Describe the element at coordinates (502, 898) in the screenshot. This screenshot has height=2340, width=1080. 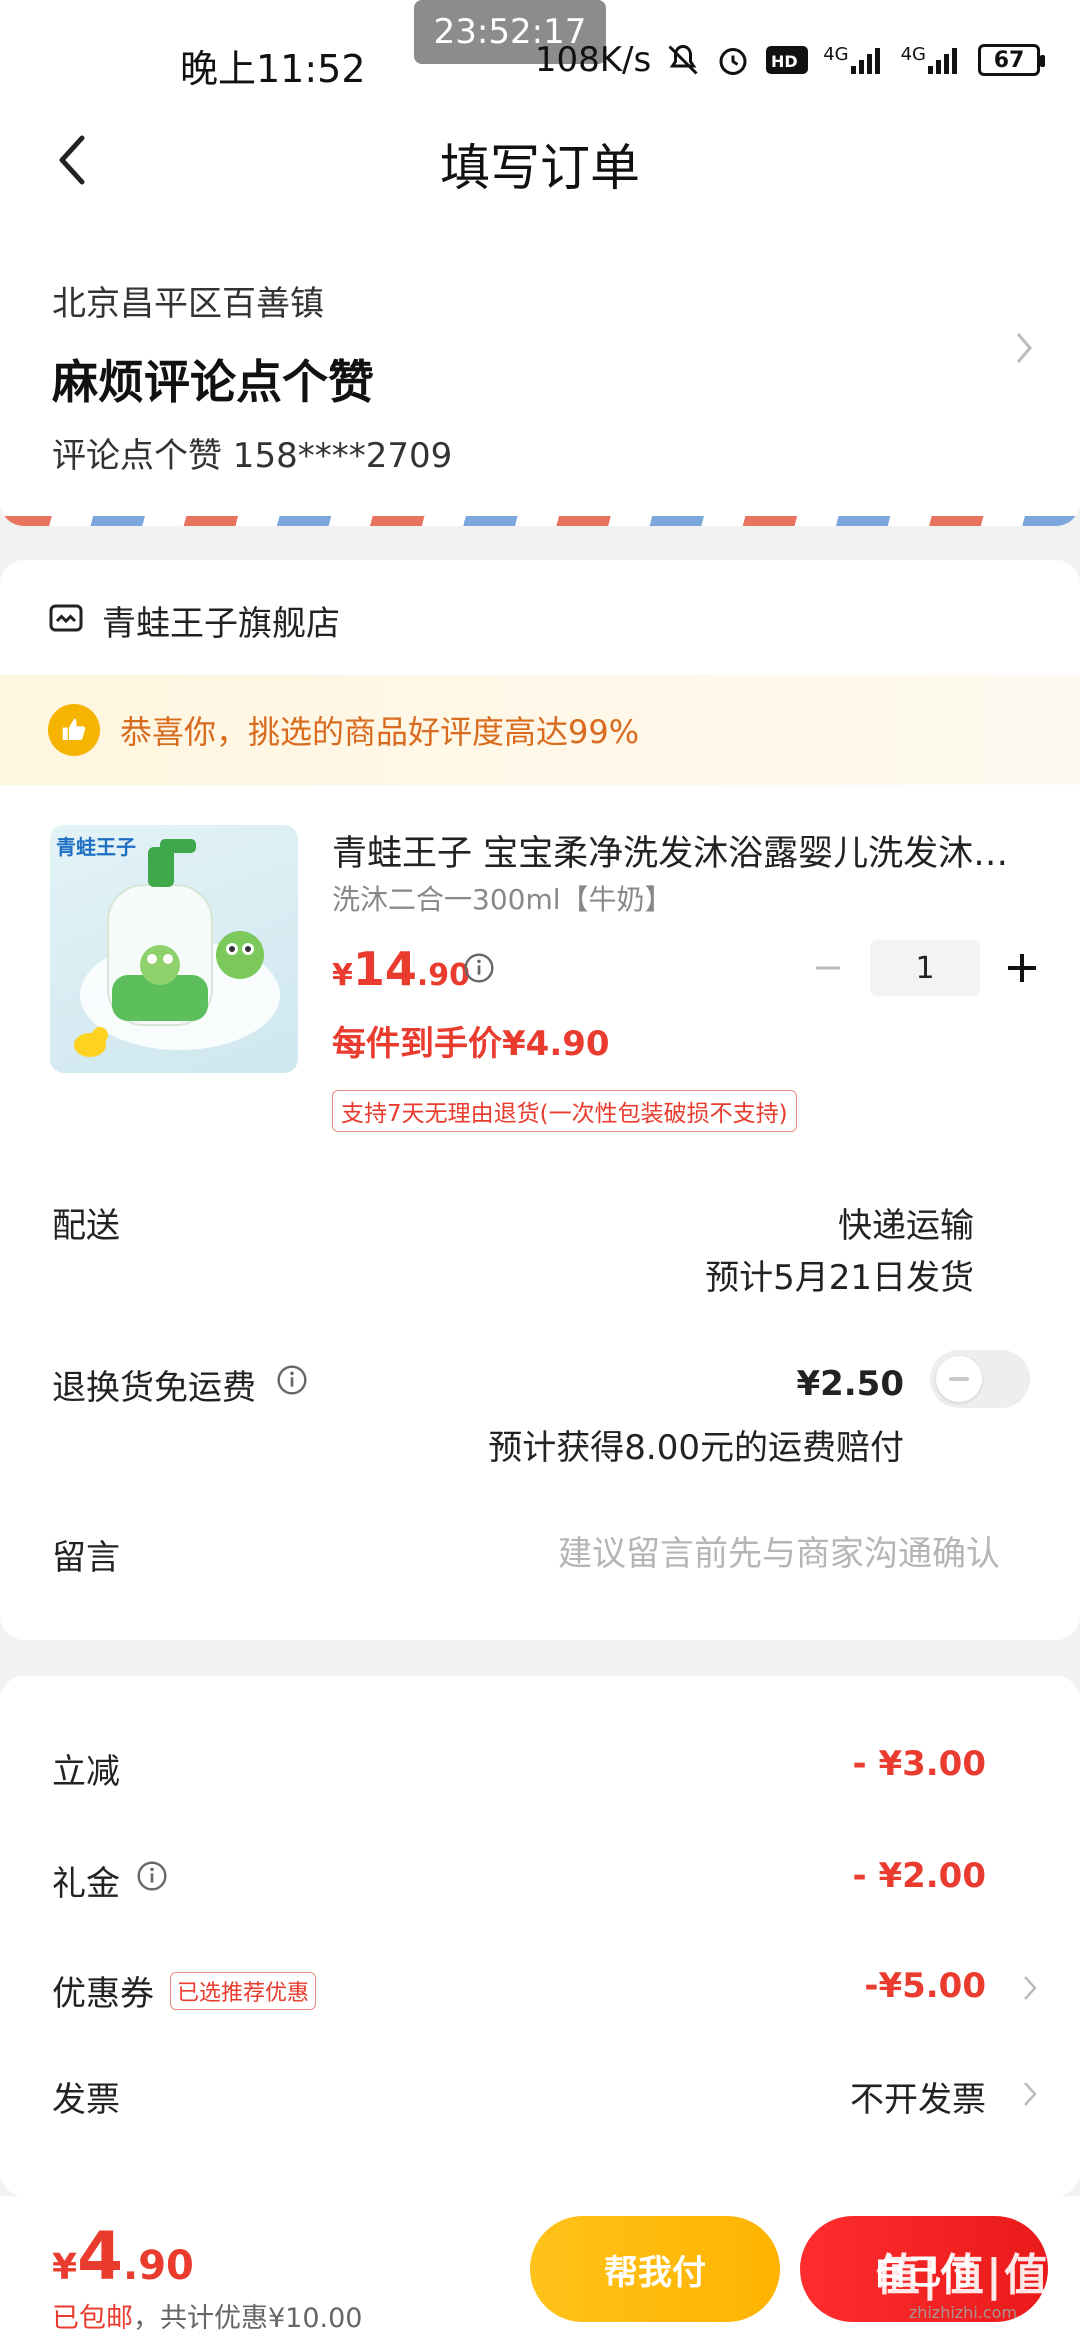
I see `product-spec: 洗沐二合一300ml【牛奶】` at that location.